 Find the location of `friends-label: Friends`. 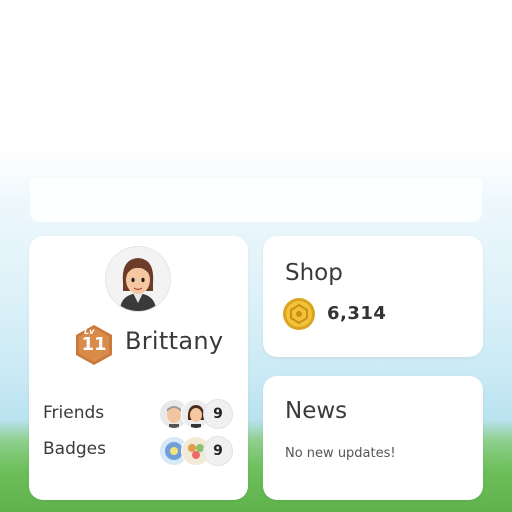

friends-label: Friends is located at coordinates (73, 413).